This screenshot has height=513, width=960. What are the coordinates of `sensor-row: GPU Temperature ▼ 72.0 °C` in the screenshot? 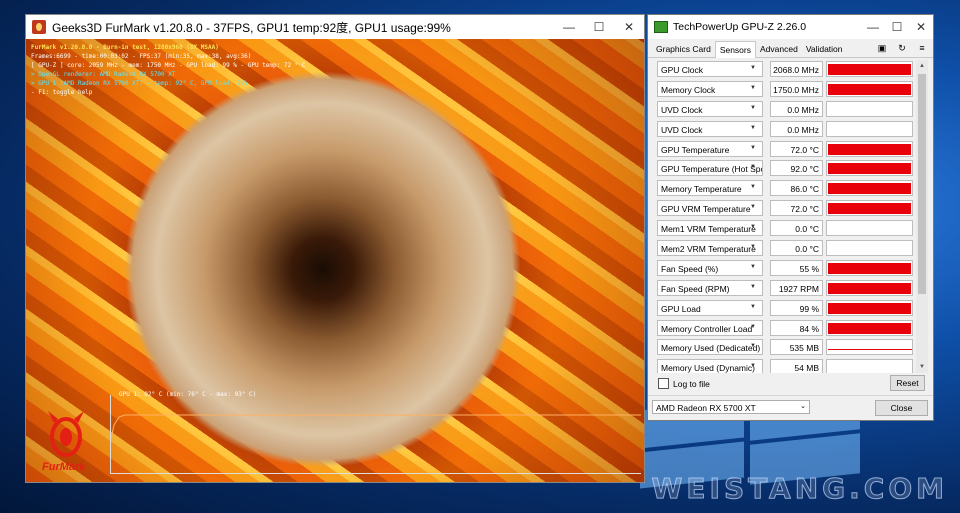 It's located at (786, 150).